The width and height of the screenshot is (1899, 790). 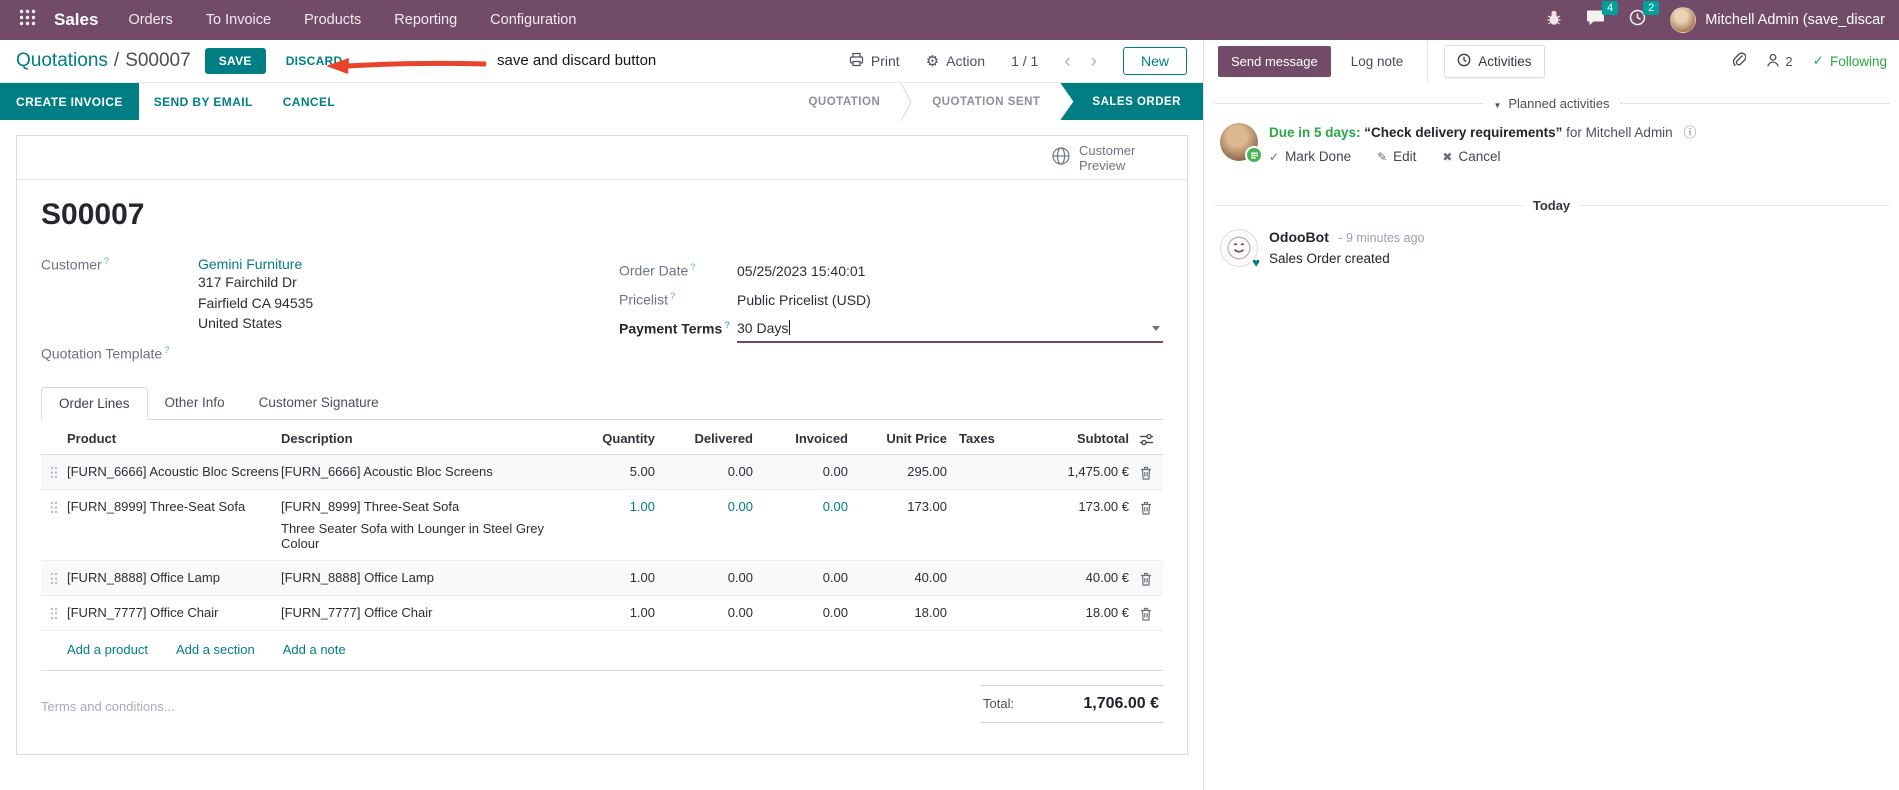 I want to click on menu-to-invoice: To Invoice, so click(x=238, y=20).